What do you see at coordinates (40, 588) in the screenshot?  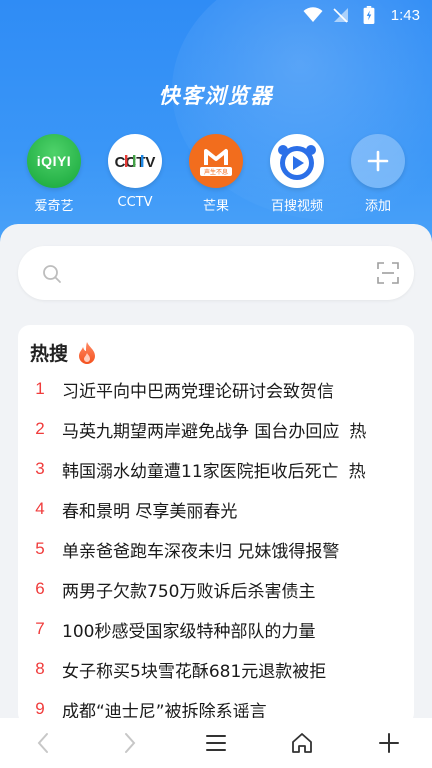 I see `rank-number: 6` at bounding box center [40, 588].